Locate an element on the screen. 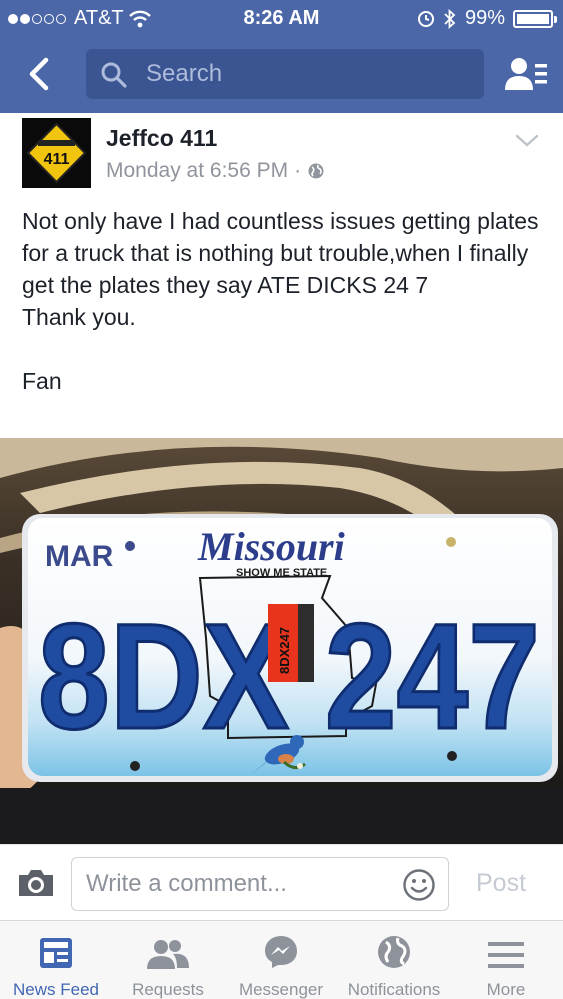  plate-state: Missouri is located at coordinates (271, 546).